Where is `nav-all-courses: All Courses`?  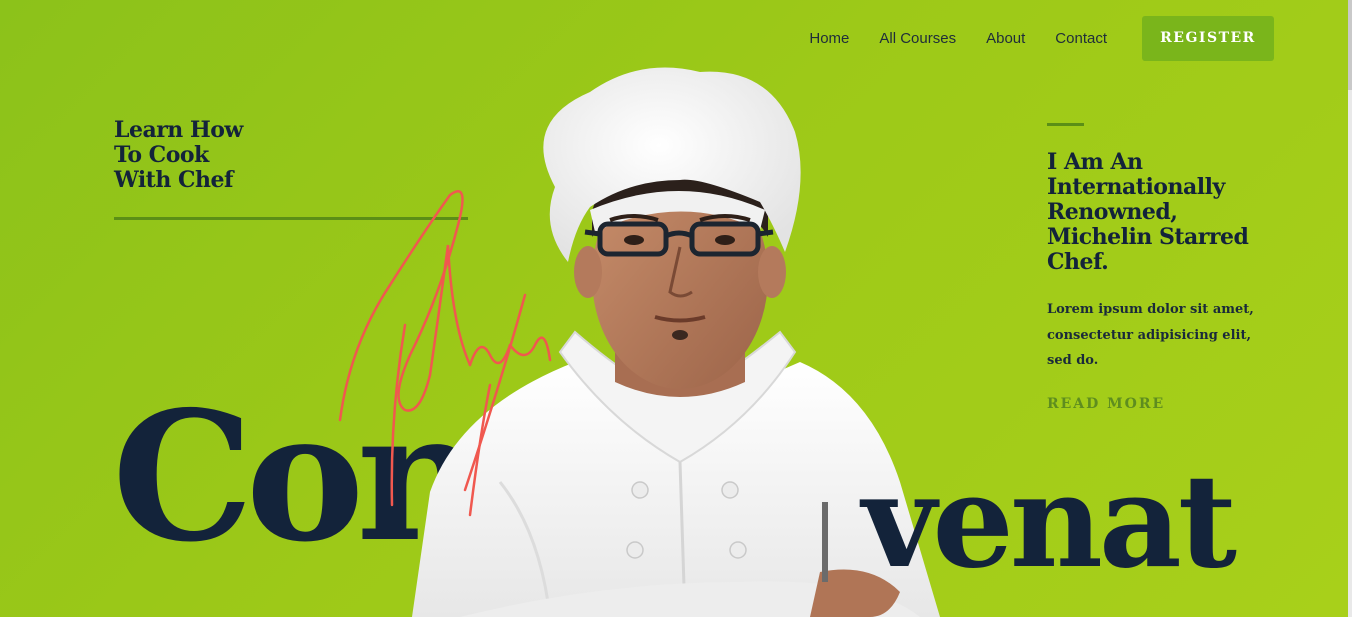
nav-all-courses: All Courses is located at coordinates (917, 38).